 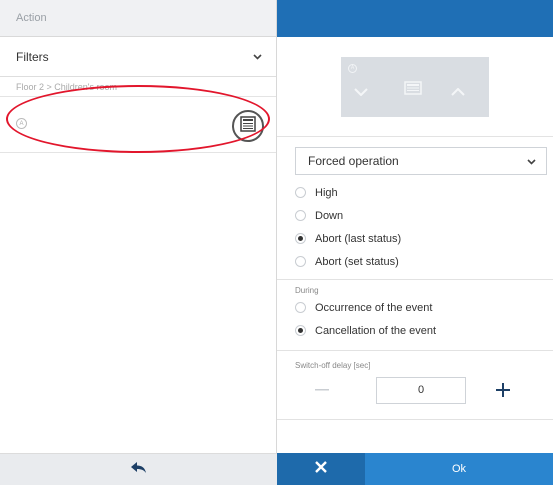 I want to click on plus-icon, so click(x=503, y=390).